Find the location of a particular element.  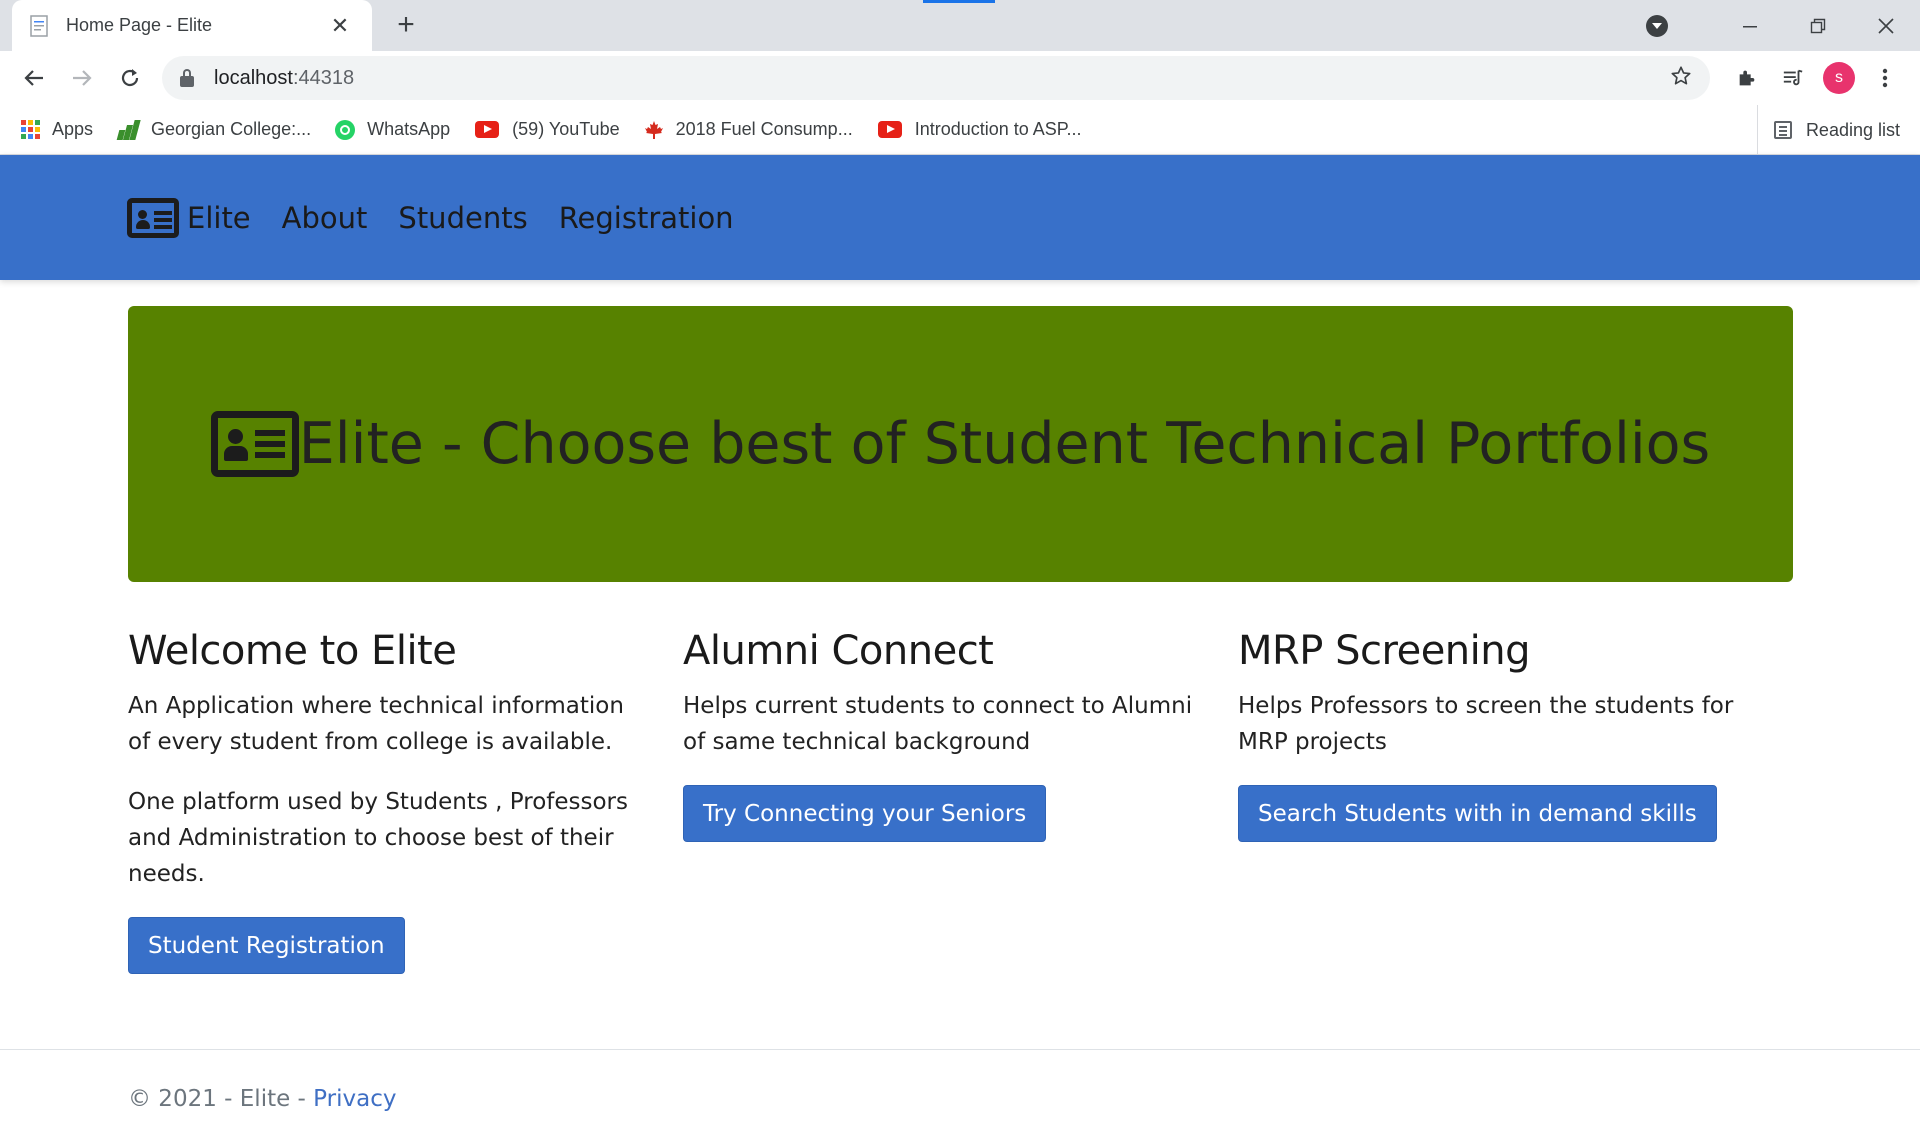

tab-search-icon is located at coordinates (1657, 25).